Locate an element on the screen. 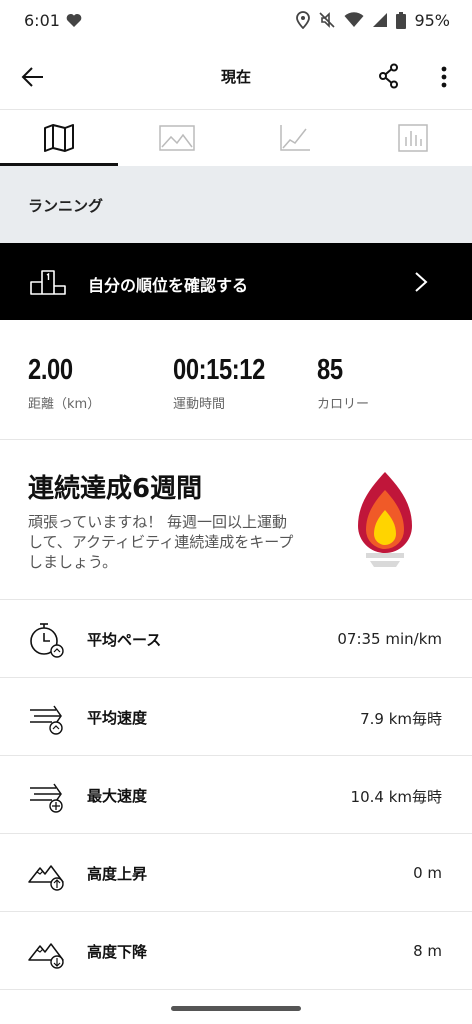 The image size is (472, 1024). metric-label: 最大速度 is located at coordinates (117, 796).